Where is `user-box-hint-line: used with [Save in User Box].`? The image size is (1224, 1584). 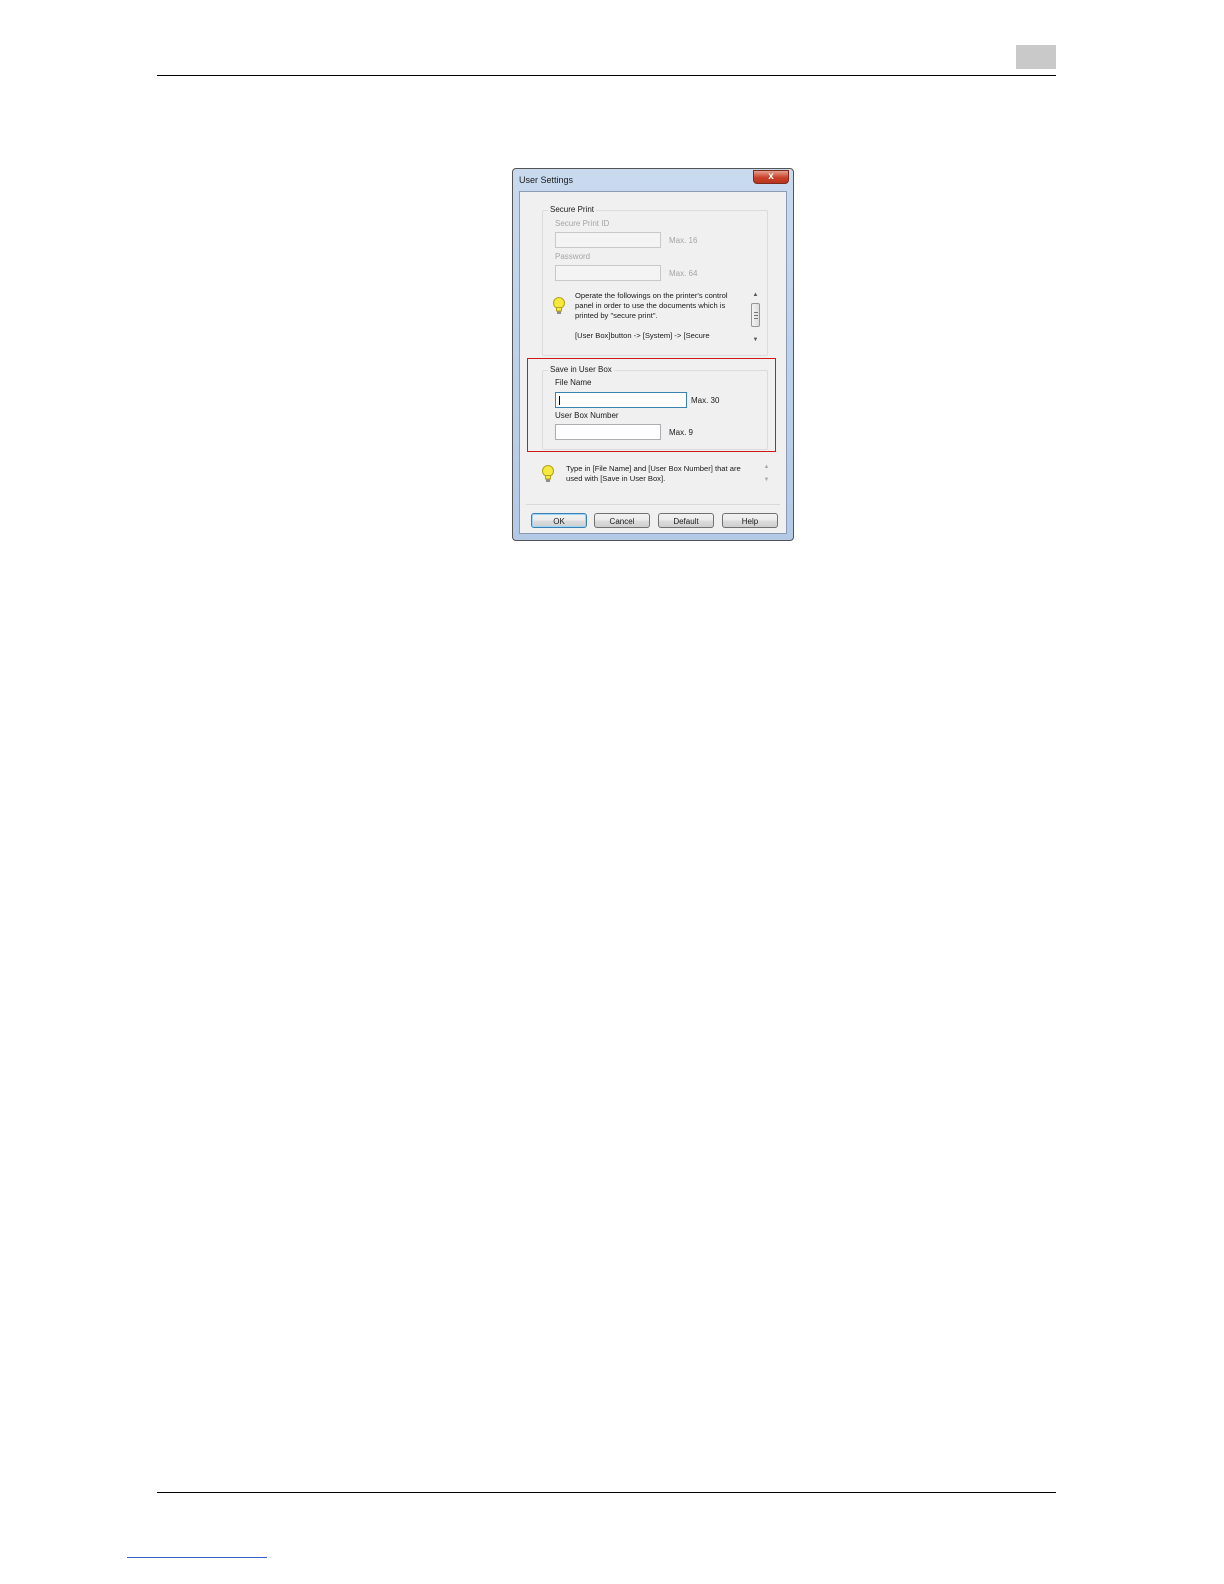
user-box-hint-line: used with [Save in User Box]. is located at coordinates (616, 478).